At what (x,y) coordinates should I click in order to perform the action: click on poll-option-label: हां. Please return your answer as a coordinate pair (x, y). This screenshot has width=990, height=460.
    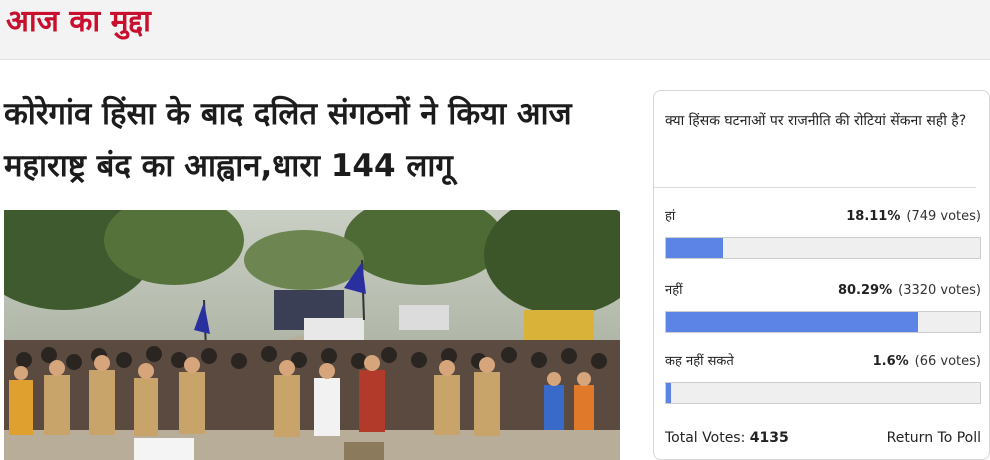
    Looking at the image, I should click on (670, 216).